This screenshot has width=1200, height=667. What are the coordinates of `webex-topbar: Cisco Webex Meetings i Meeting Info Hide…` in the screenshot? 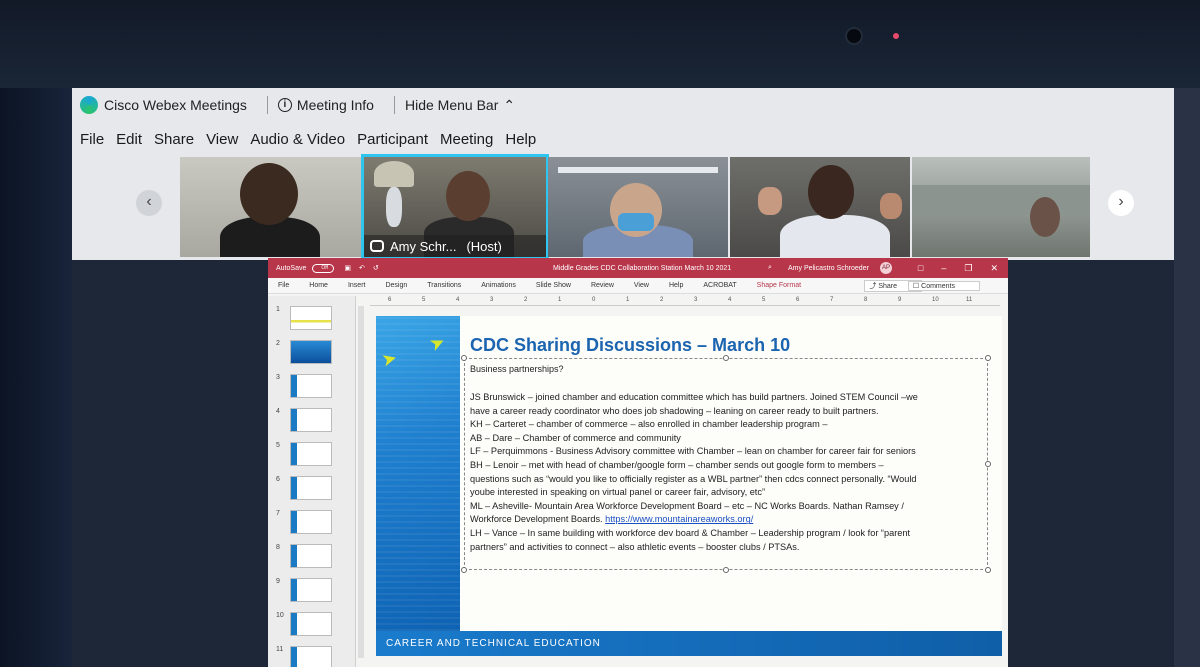 It's located at (623, 105).